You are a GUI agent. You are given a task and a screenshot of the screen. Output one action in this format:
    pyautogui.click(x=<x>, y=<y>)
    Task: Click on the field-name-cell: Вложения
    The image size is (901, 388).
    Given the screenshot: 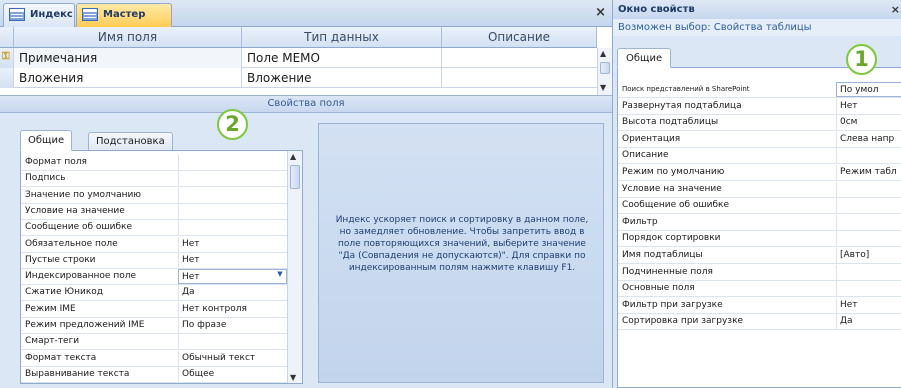 What is the action you would take?
    pyautogui.click(x=128, y=78)
    